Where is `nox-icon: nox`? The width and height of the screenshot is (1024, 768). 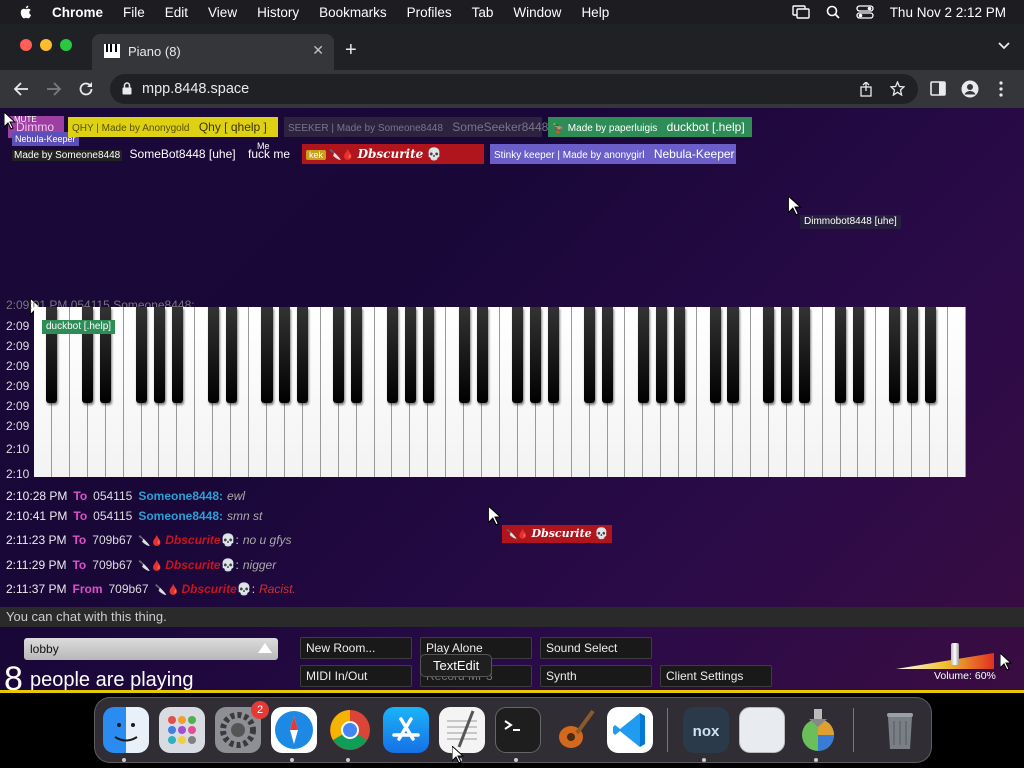 nox-icon: nox is located at coordinates (706, 730).